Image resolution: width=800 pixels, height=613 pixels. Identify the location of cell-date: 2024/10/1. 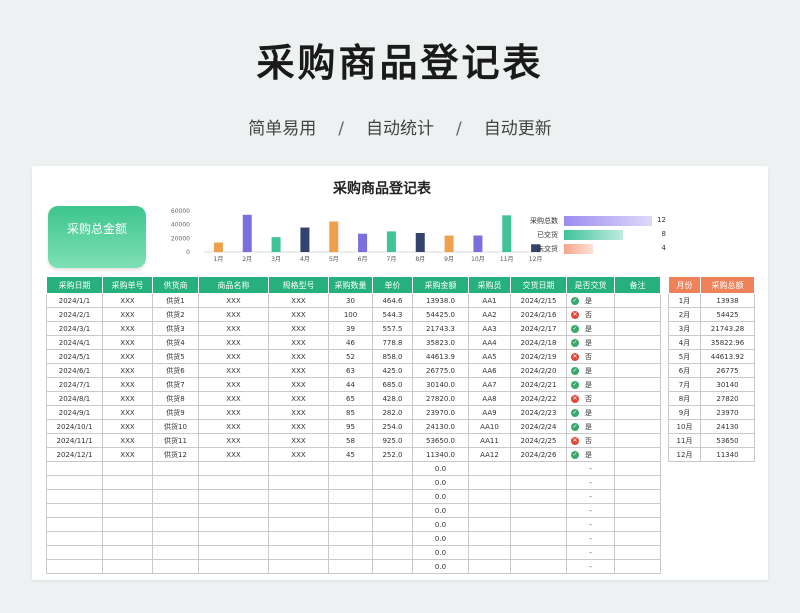
(74, 426).